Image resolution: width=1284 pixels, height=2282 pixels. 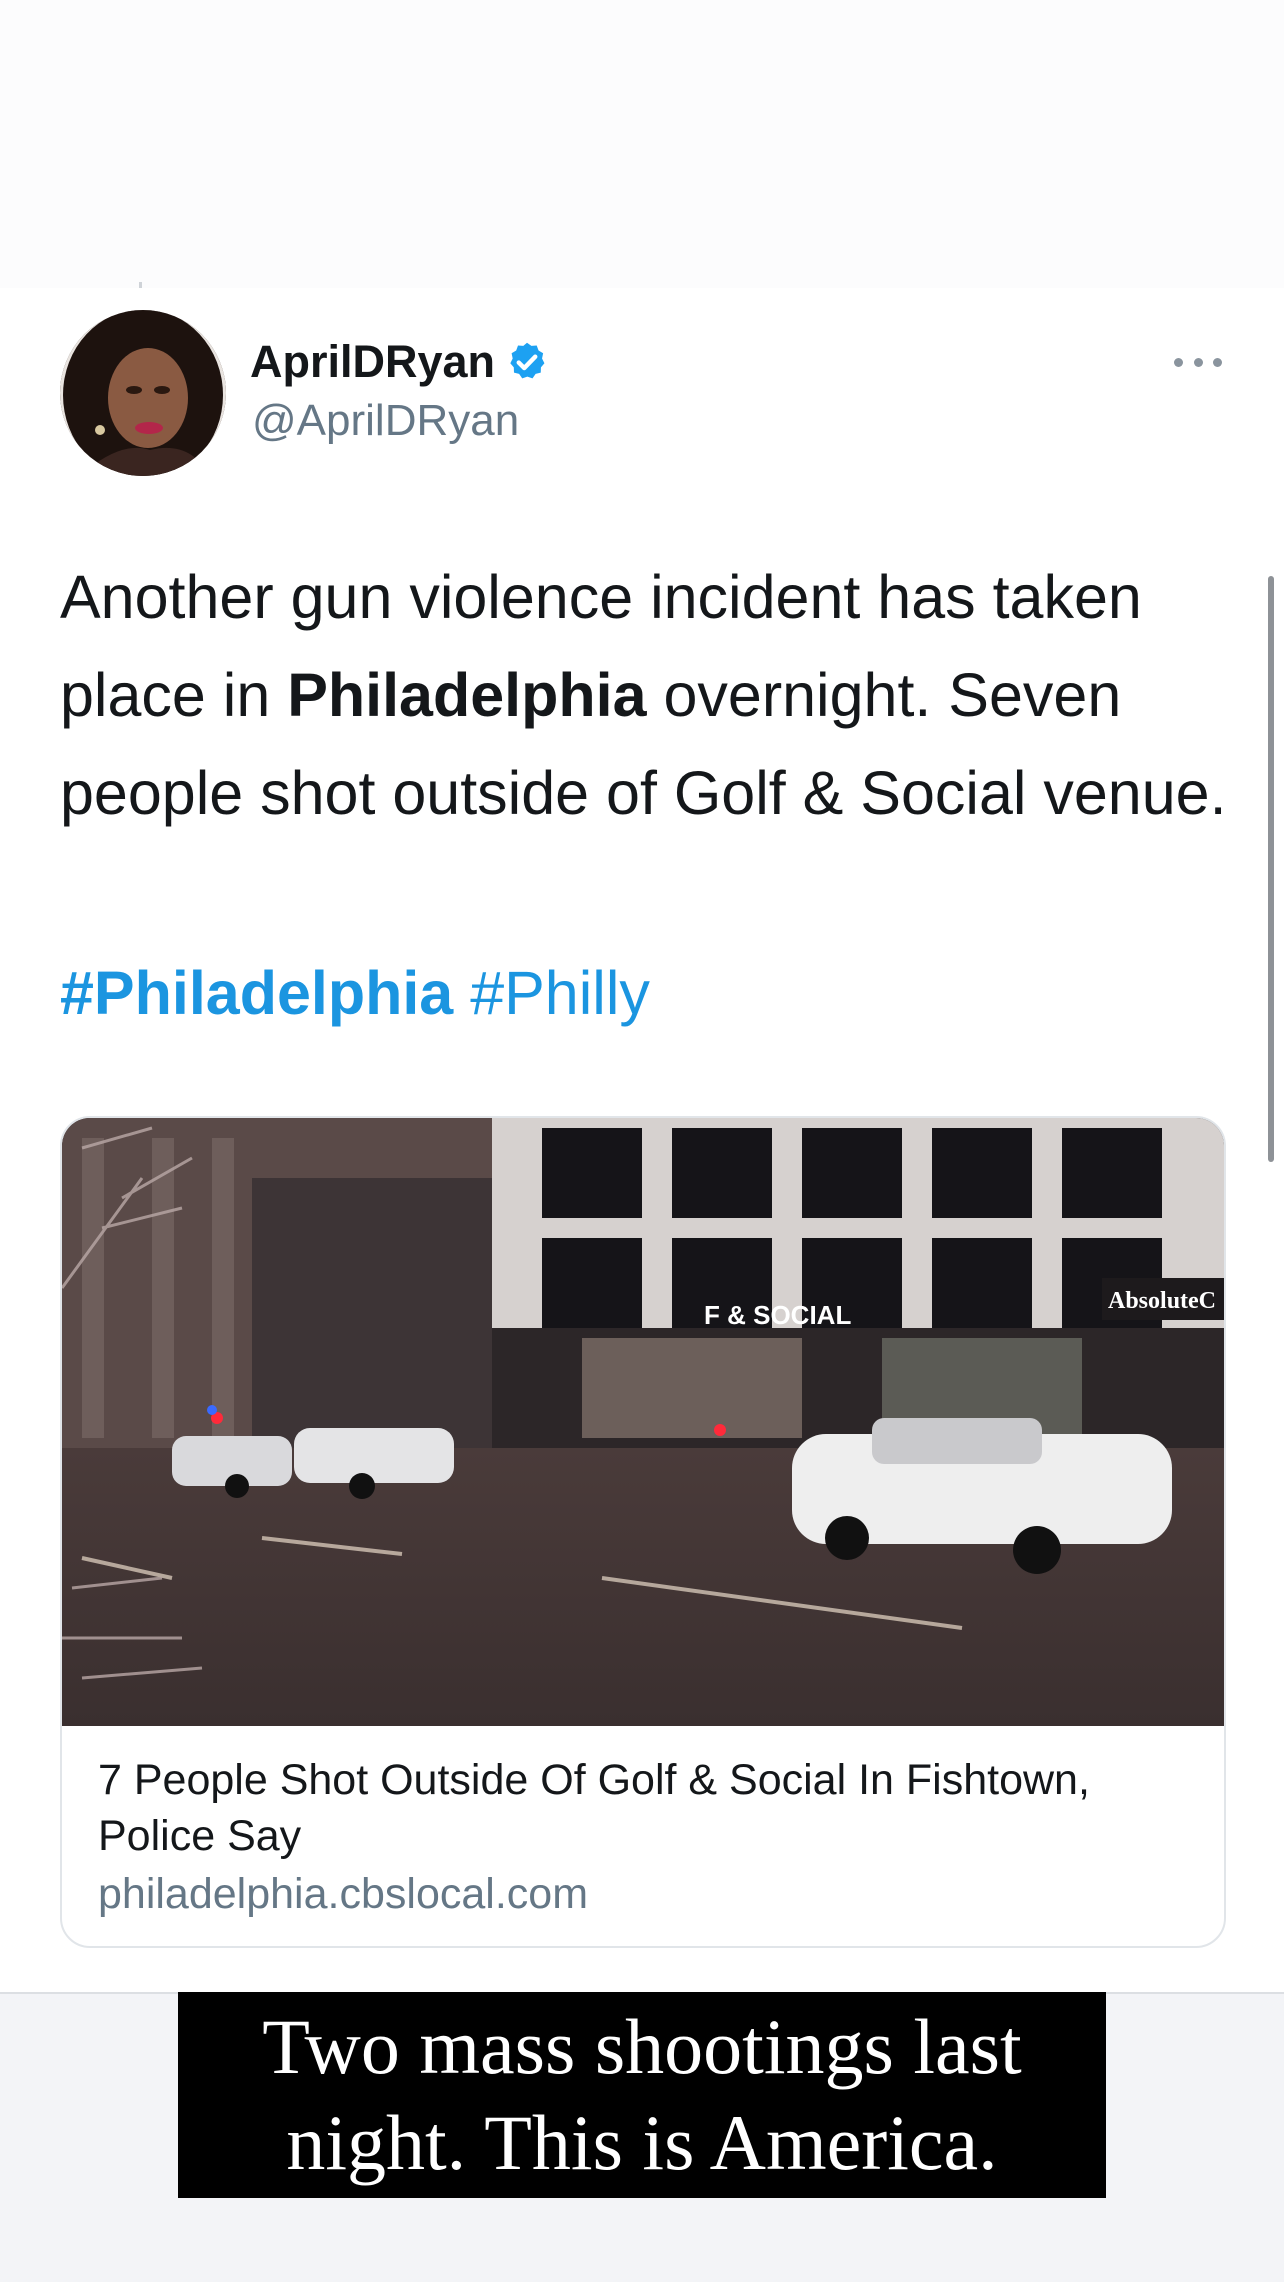 What do you see at coordinates (372, 362) in the screenshot?
I see `display-name: AprilDRyan` at bounding box center [372, 362].